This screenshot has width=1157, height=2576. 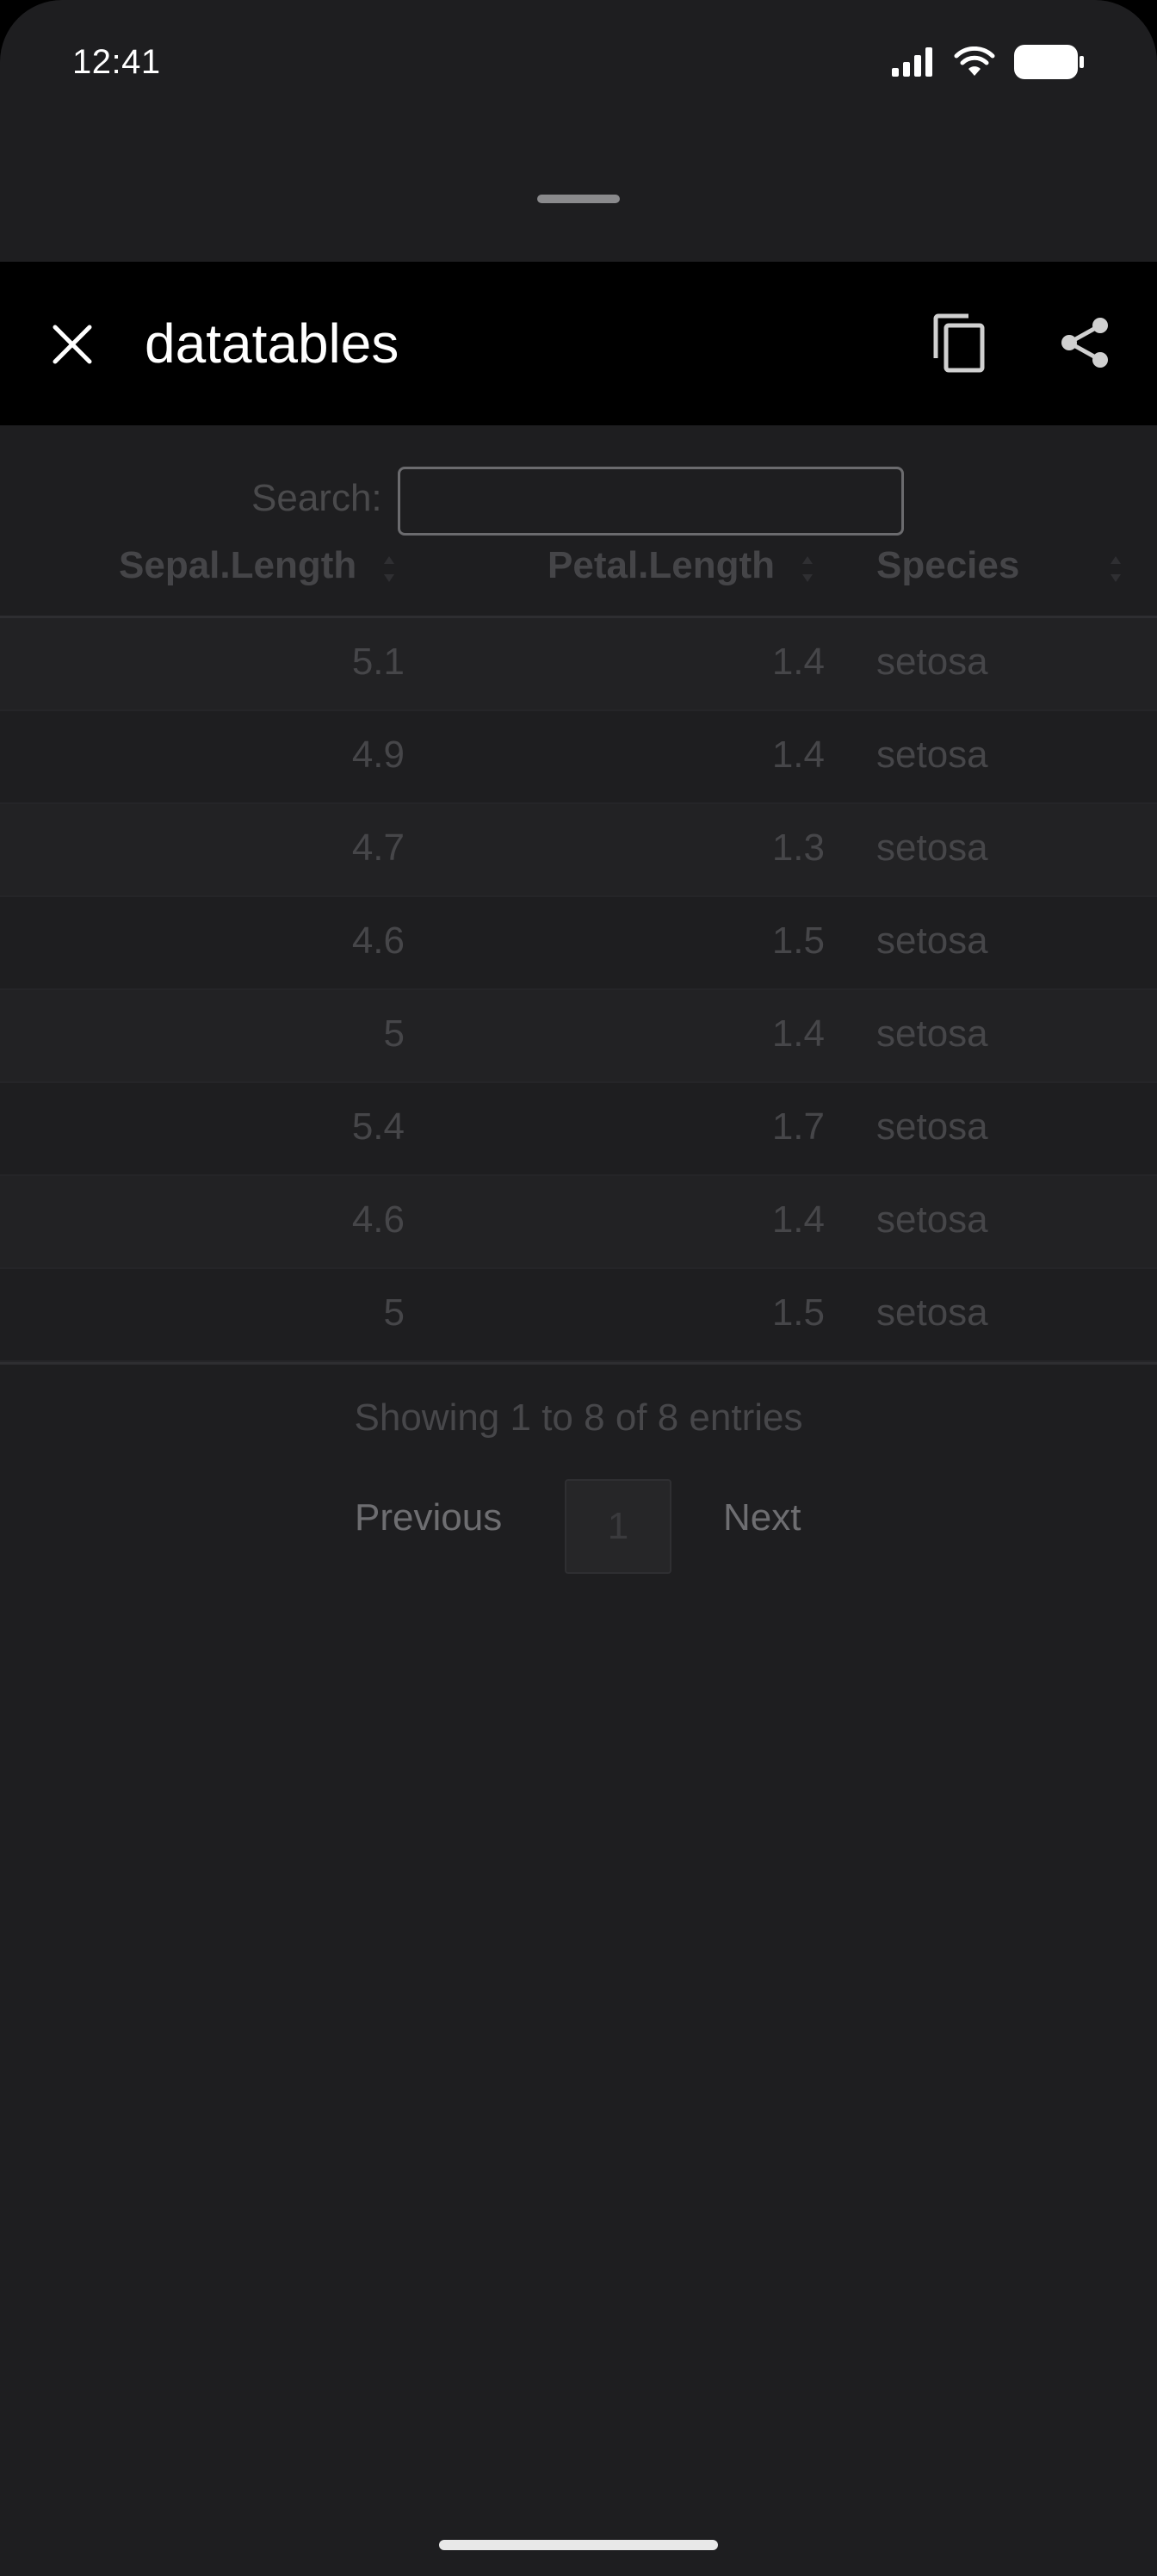 What do you see at coordinates (579, 343) in the screenshot?
I see `toolbar: datatables` at bounding box center [579, 343].